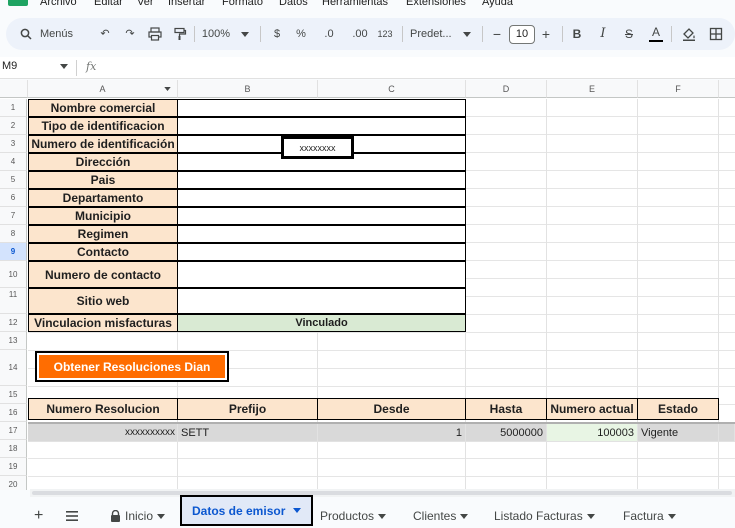 The image size is (735, 528). What do you see at coordinates (678, 89) in the screenshot?
I see `column-header-f: F` at bounding box center [678, 89].